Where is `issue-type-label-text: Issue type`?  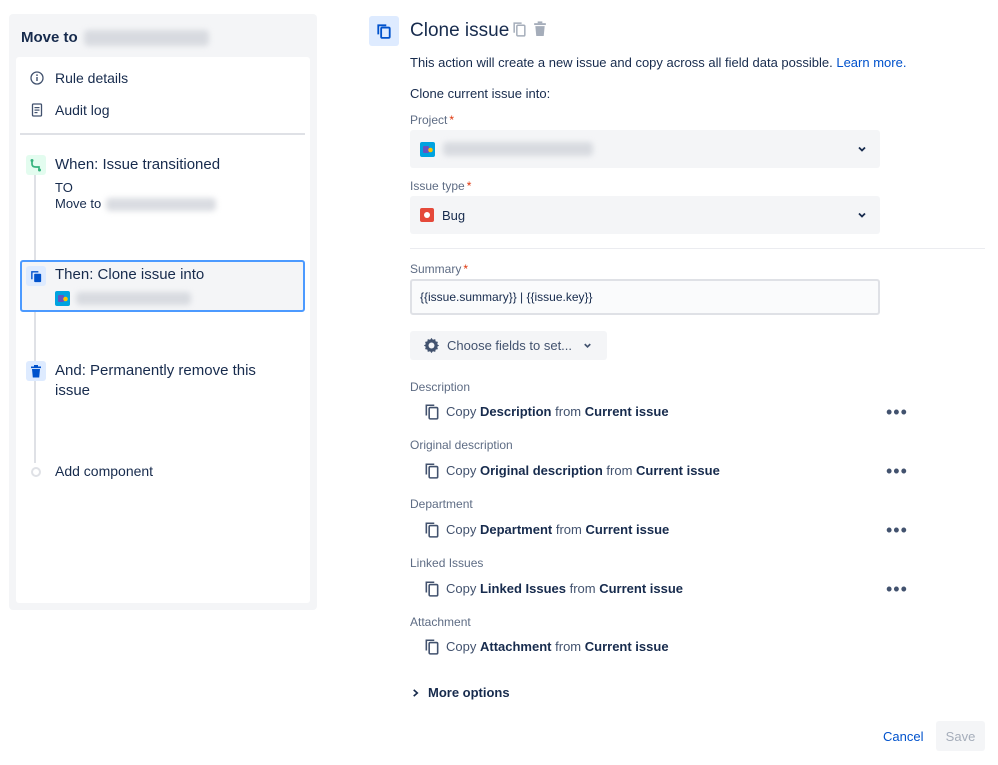
issue-type-label-text: Issue type is located at coordinates (437, 186).